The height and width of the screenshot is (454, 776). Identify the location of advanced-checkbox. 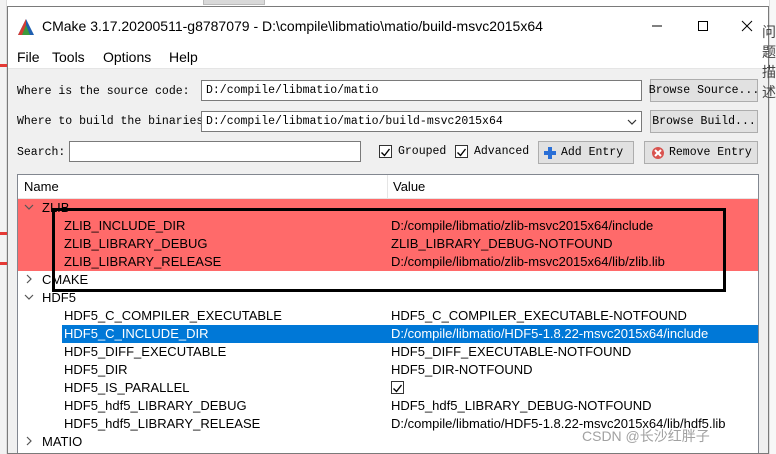
(461, 151).